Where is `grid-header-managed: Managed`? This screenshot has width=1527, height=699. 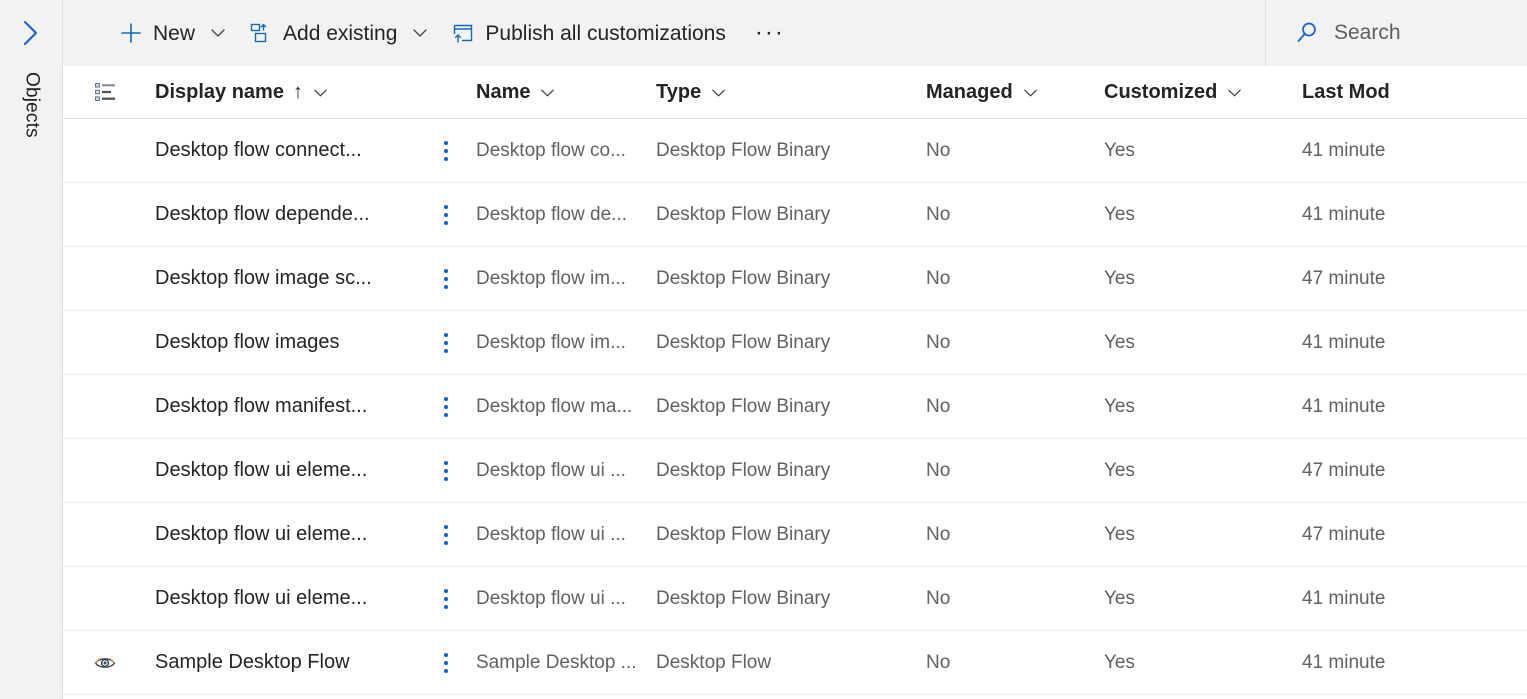 grid-header-managed: Managed is located at coordinates (1015, 92).